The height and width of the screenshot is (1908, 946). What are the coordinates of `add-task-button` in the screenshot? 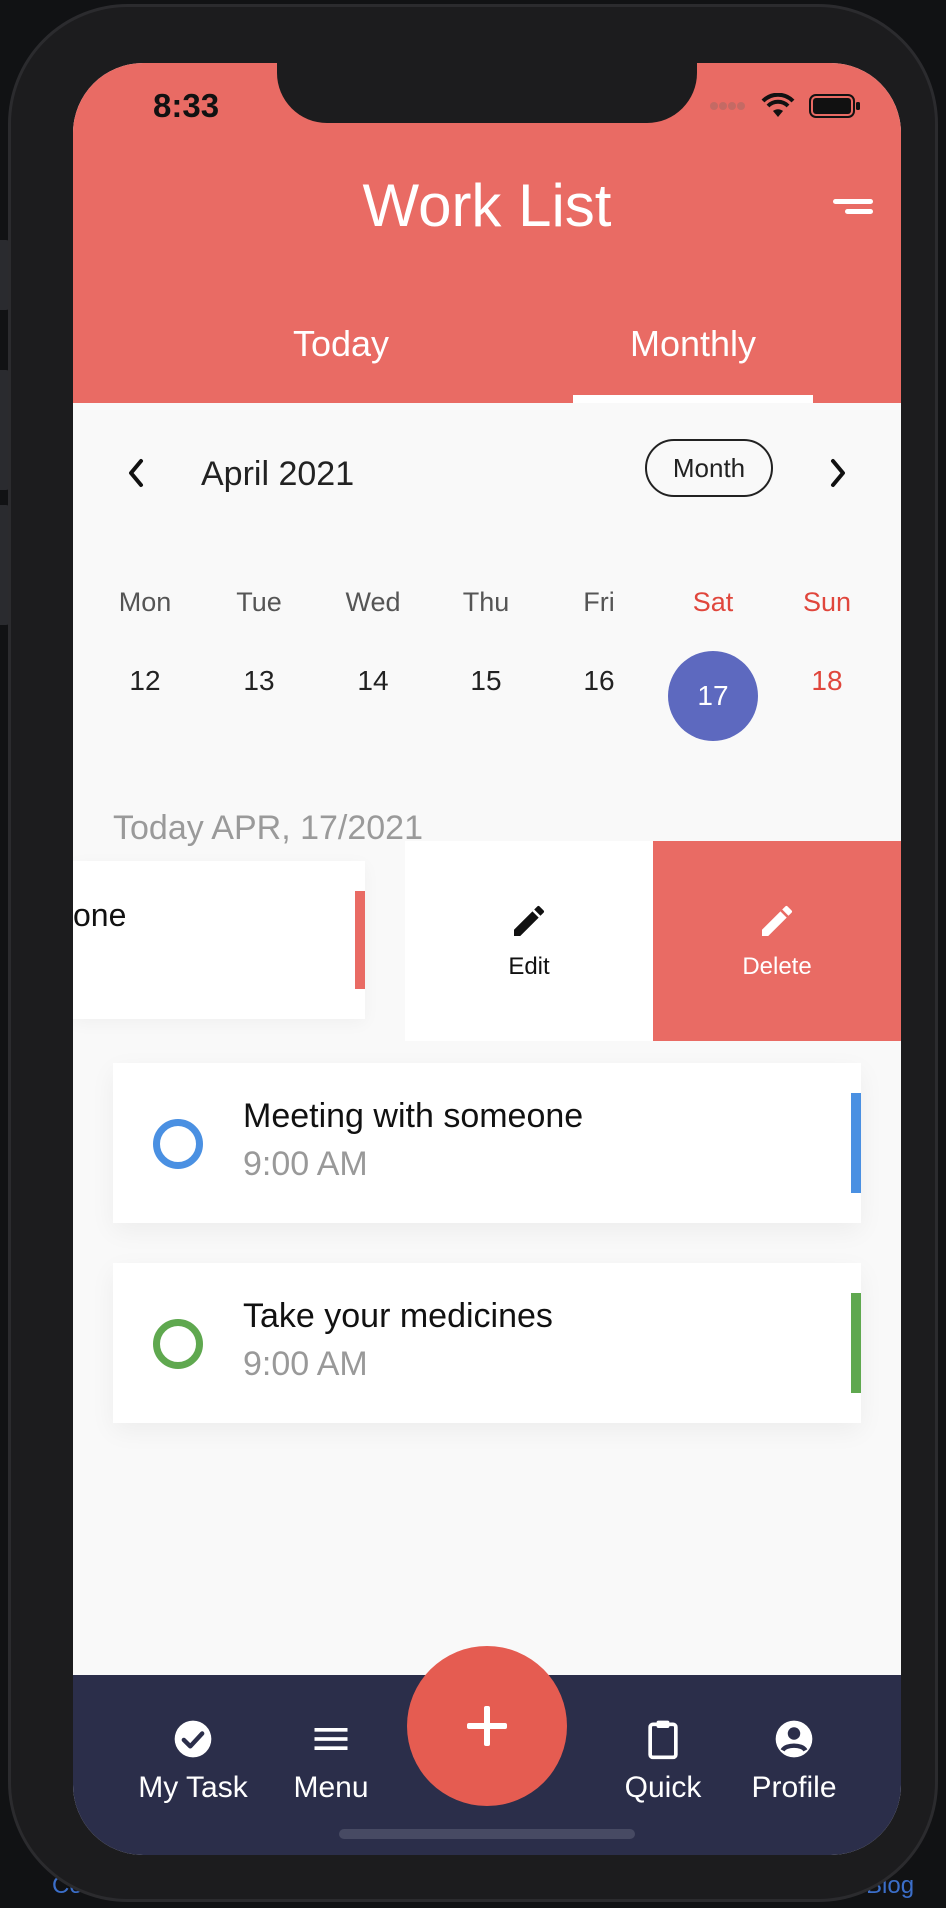 It's located at (487, 1726).